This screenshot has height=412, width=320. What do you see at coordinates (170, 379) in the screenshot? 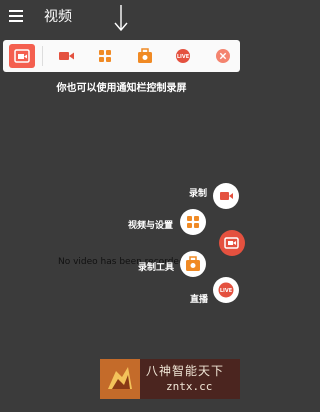
I see `watermark: 八神智能天下 zntx.cc` at bounding box center [170, 379].